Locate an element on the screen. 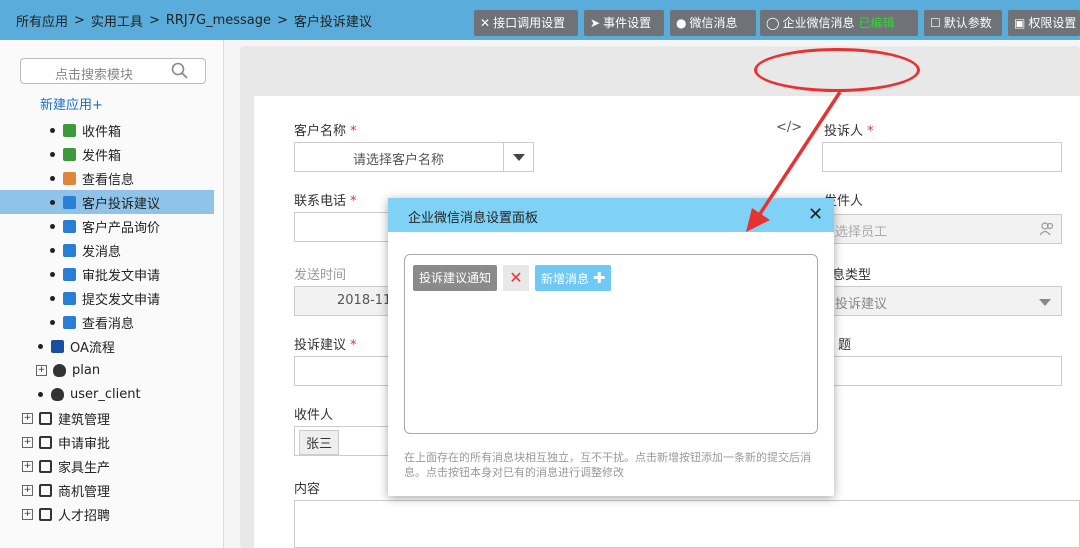 Image resolution: width=1080 pixels, height=548 pixels. wechat-icon: ● is located at coordinates (681, 23).